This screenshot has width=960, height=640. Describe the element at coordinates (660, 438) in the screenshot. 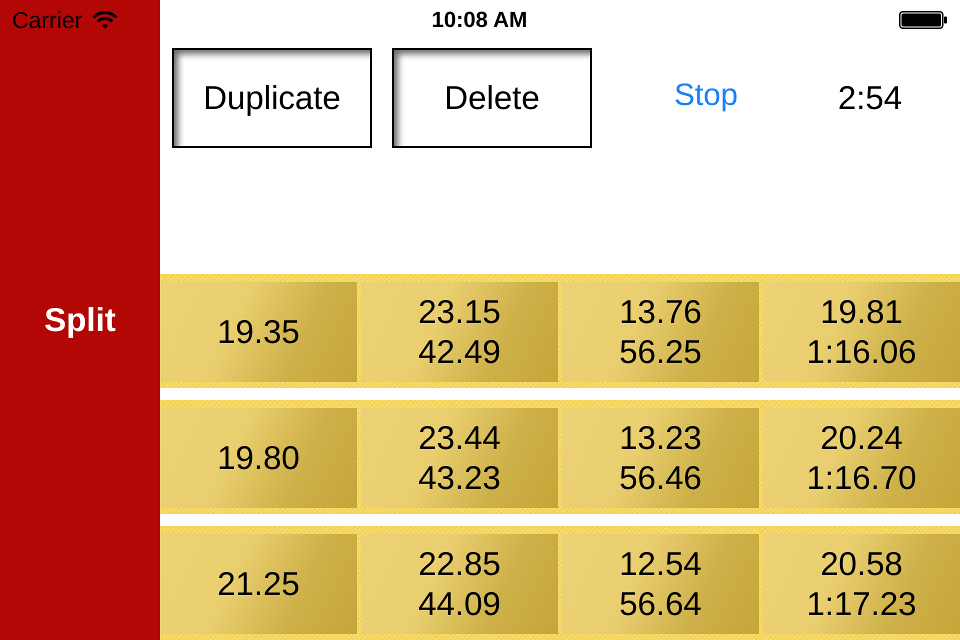

I see `lap-time: 13.23` at that location.